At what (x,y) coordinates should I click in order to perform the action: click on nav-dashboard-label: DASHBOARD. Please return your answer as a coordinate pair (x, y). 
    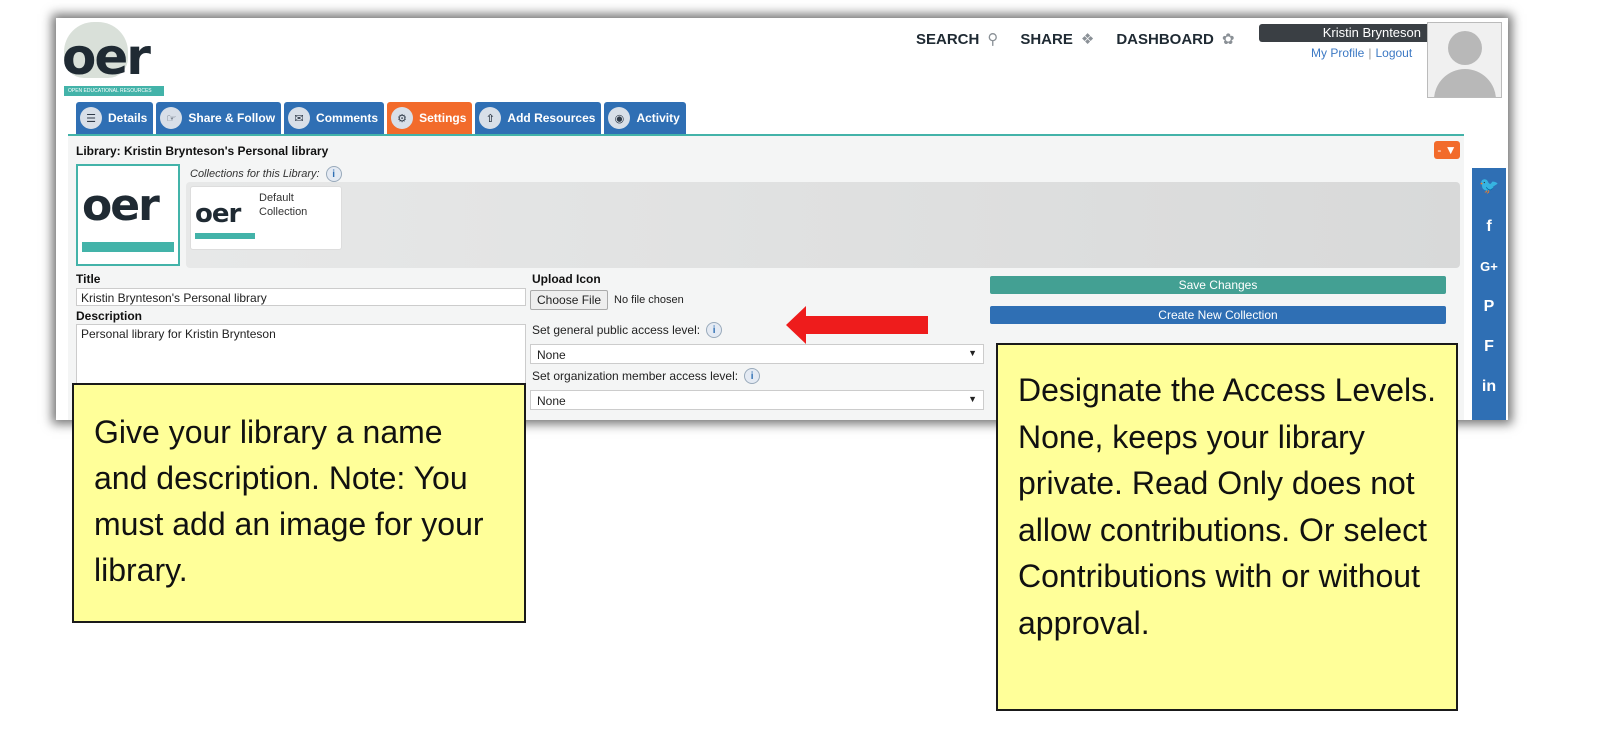
    Looking at the image, I should click on (1165, 39).